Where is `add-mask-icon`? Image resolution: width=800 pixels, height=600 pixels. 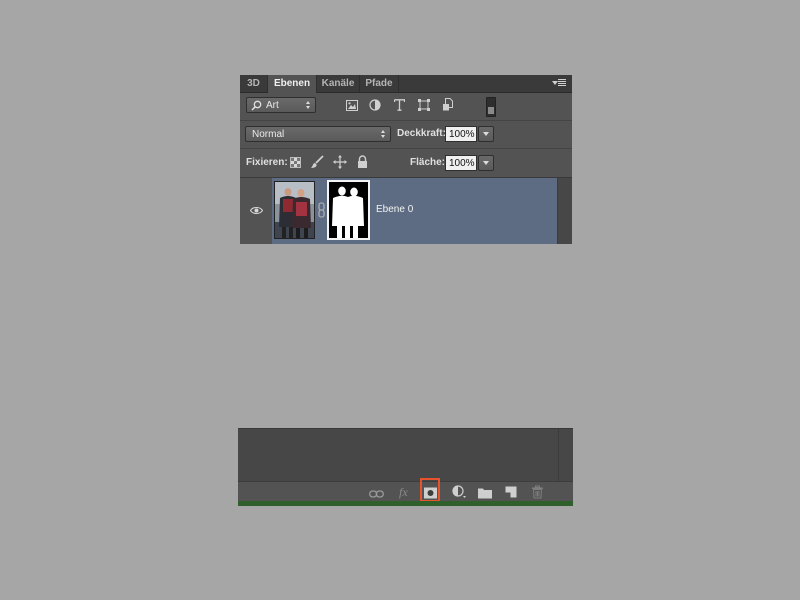
add-mask-icon is located at coordinates (430, 493).